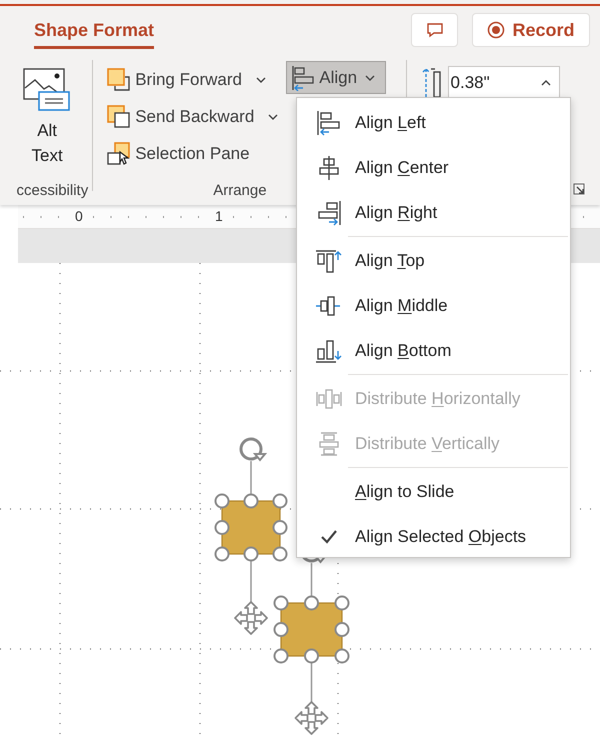 The height and width of the screenshot is (741, 600). Describe the element at coordinates (240, 190) in the screenshot. I see `group-label: Arrange` at that location.